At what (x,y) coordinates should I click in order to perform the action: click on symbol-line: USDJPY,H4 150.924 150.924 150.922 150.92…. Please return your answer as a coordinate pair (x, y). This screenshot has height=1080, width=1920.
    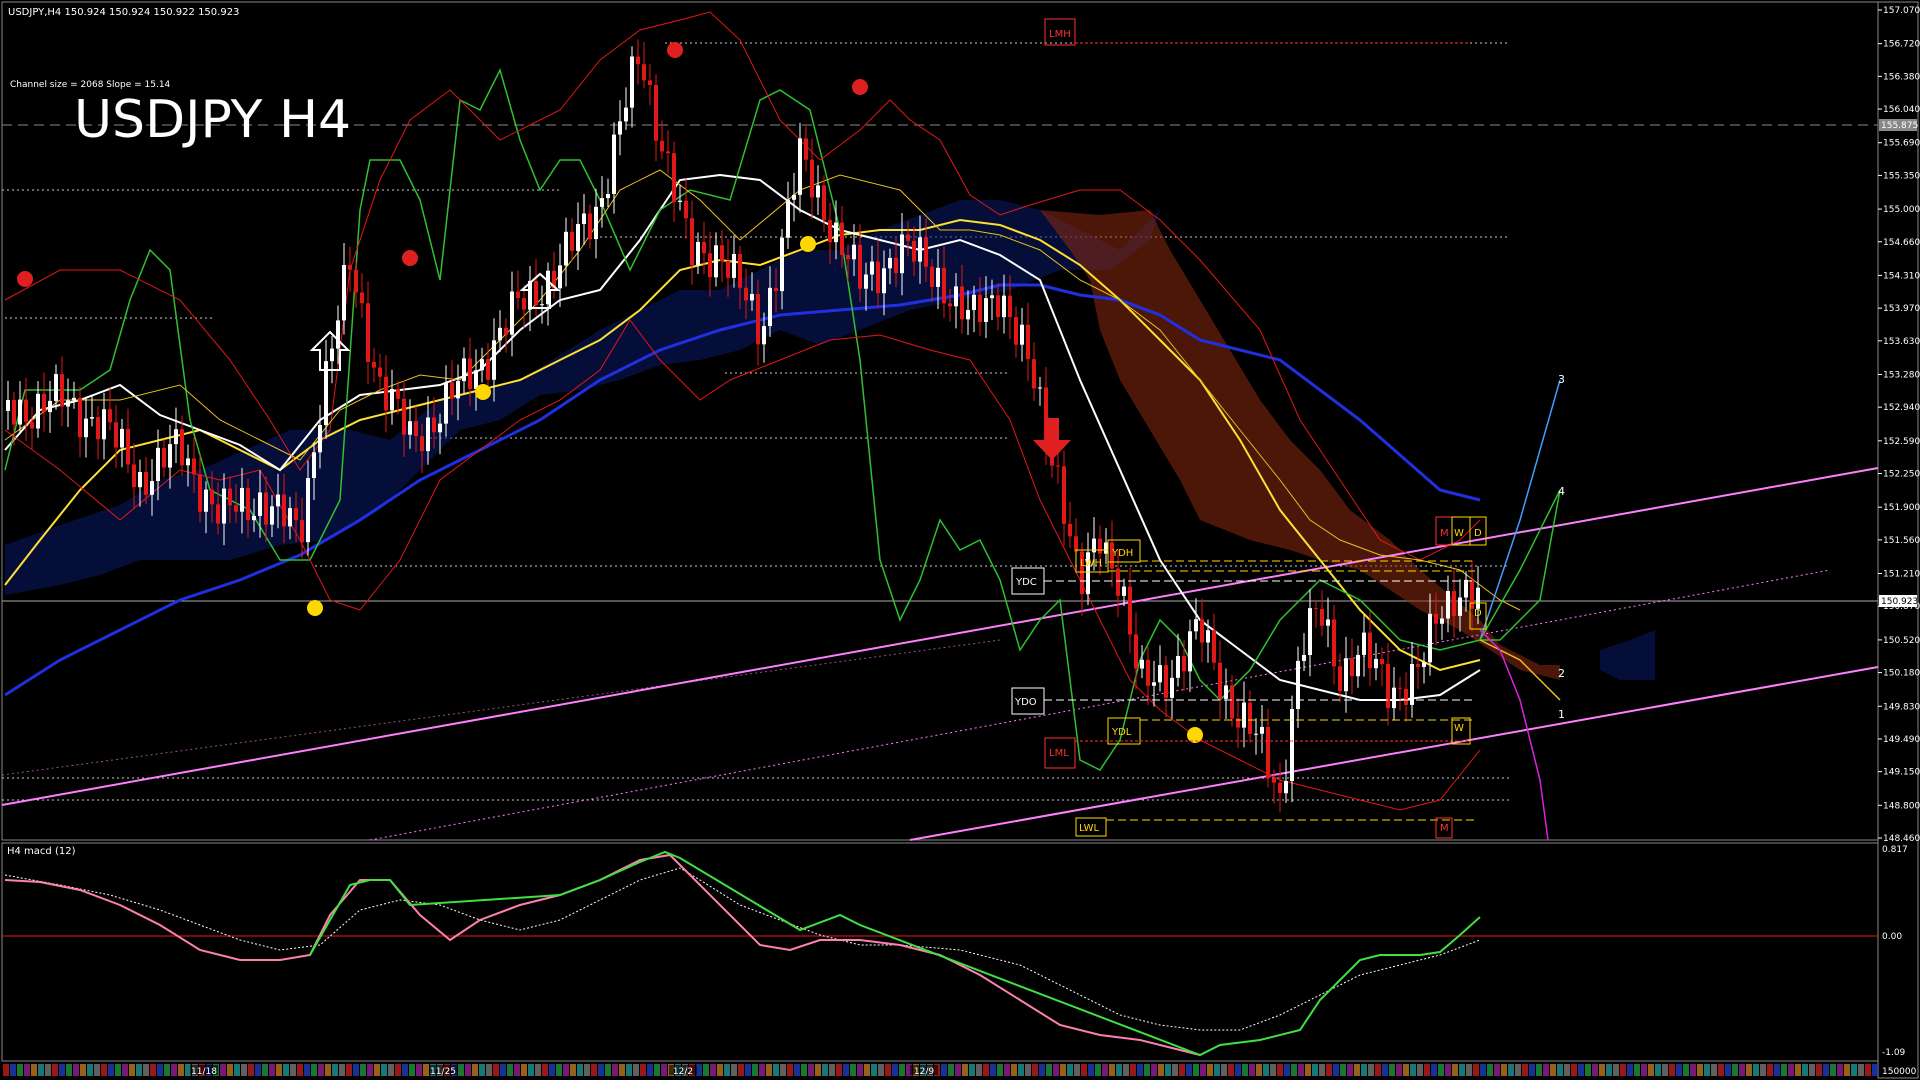
    Looking at the image, I should click on (123, 12).